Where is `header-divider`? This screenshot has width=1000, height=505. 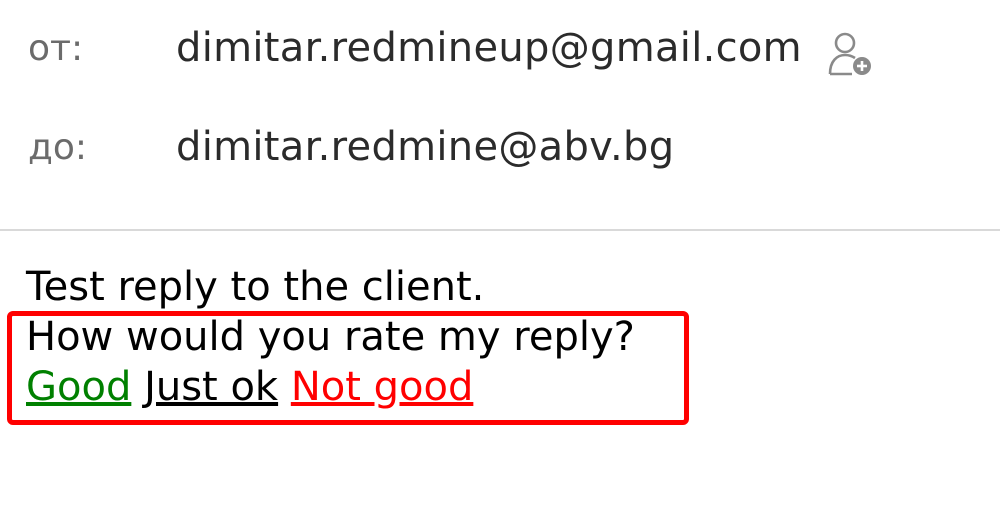
header-divider is located at coordinates (500, 230).